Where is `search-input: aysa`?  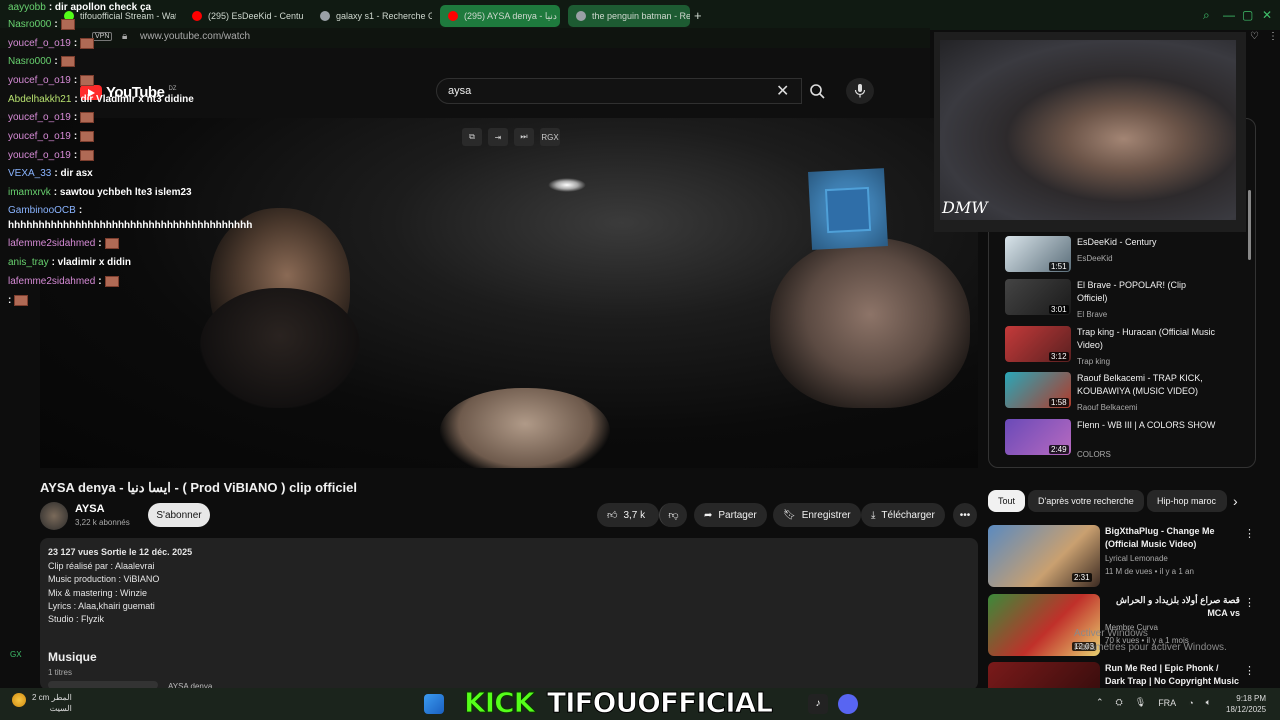 search-input: aysa is located at coordinates (619, 91).